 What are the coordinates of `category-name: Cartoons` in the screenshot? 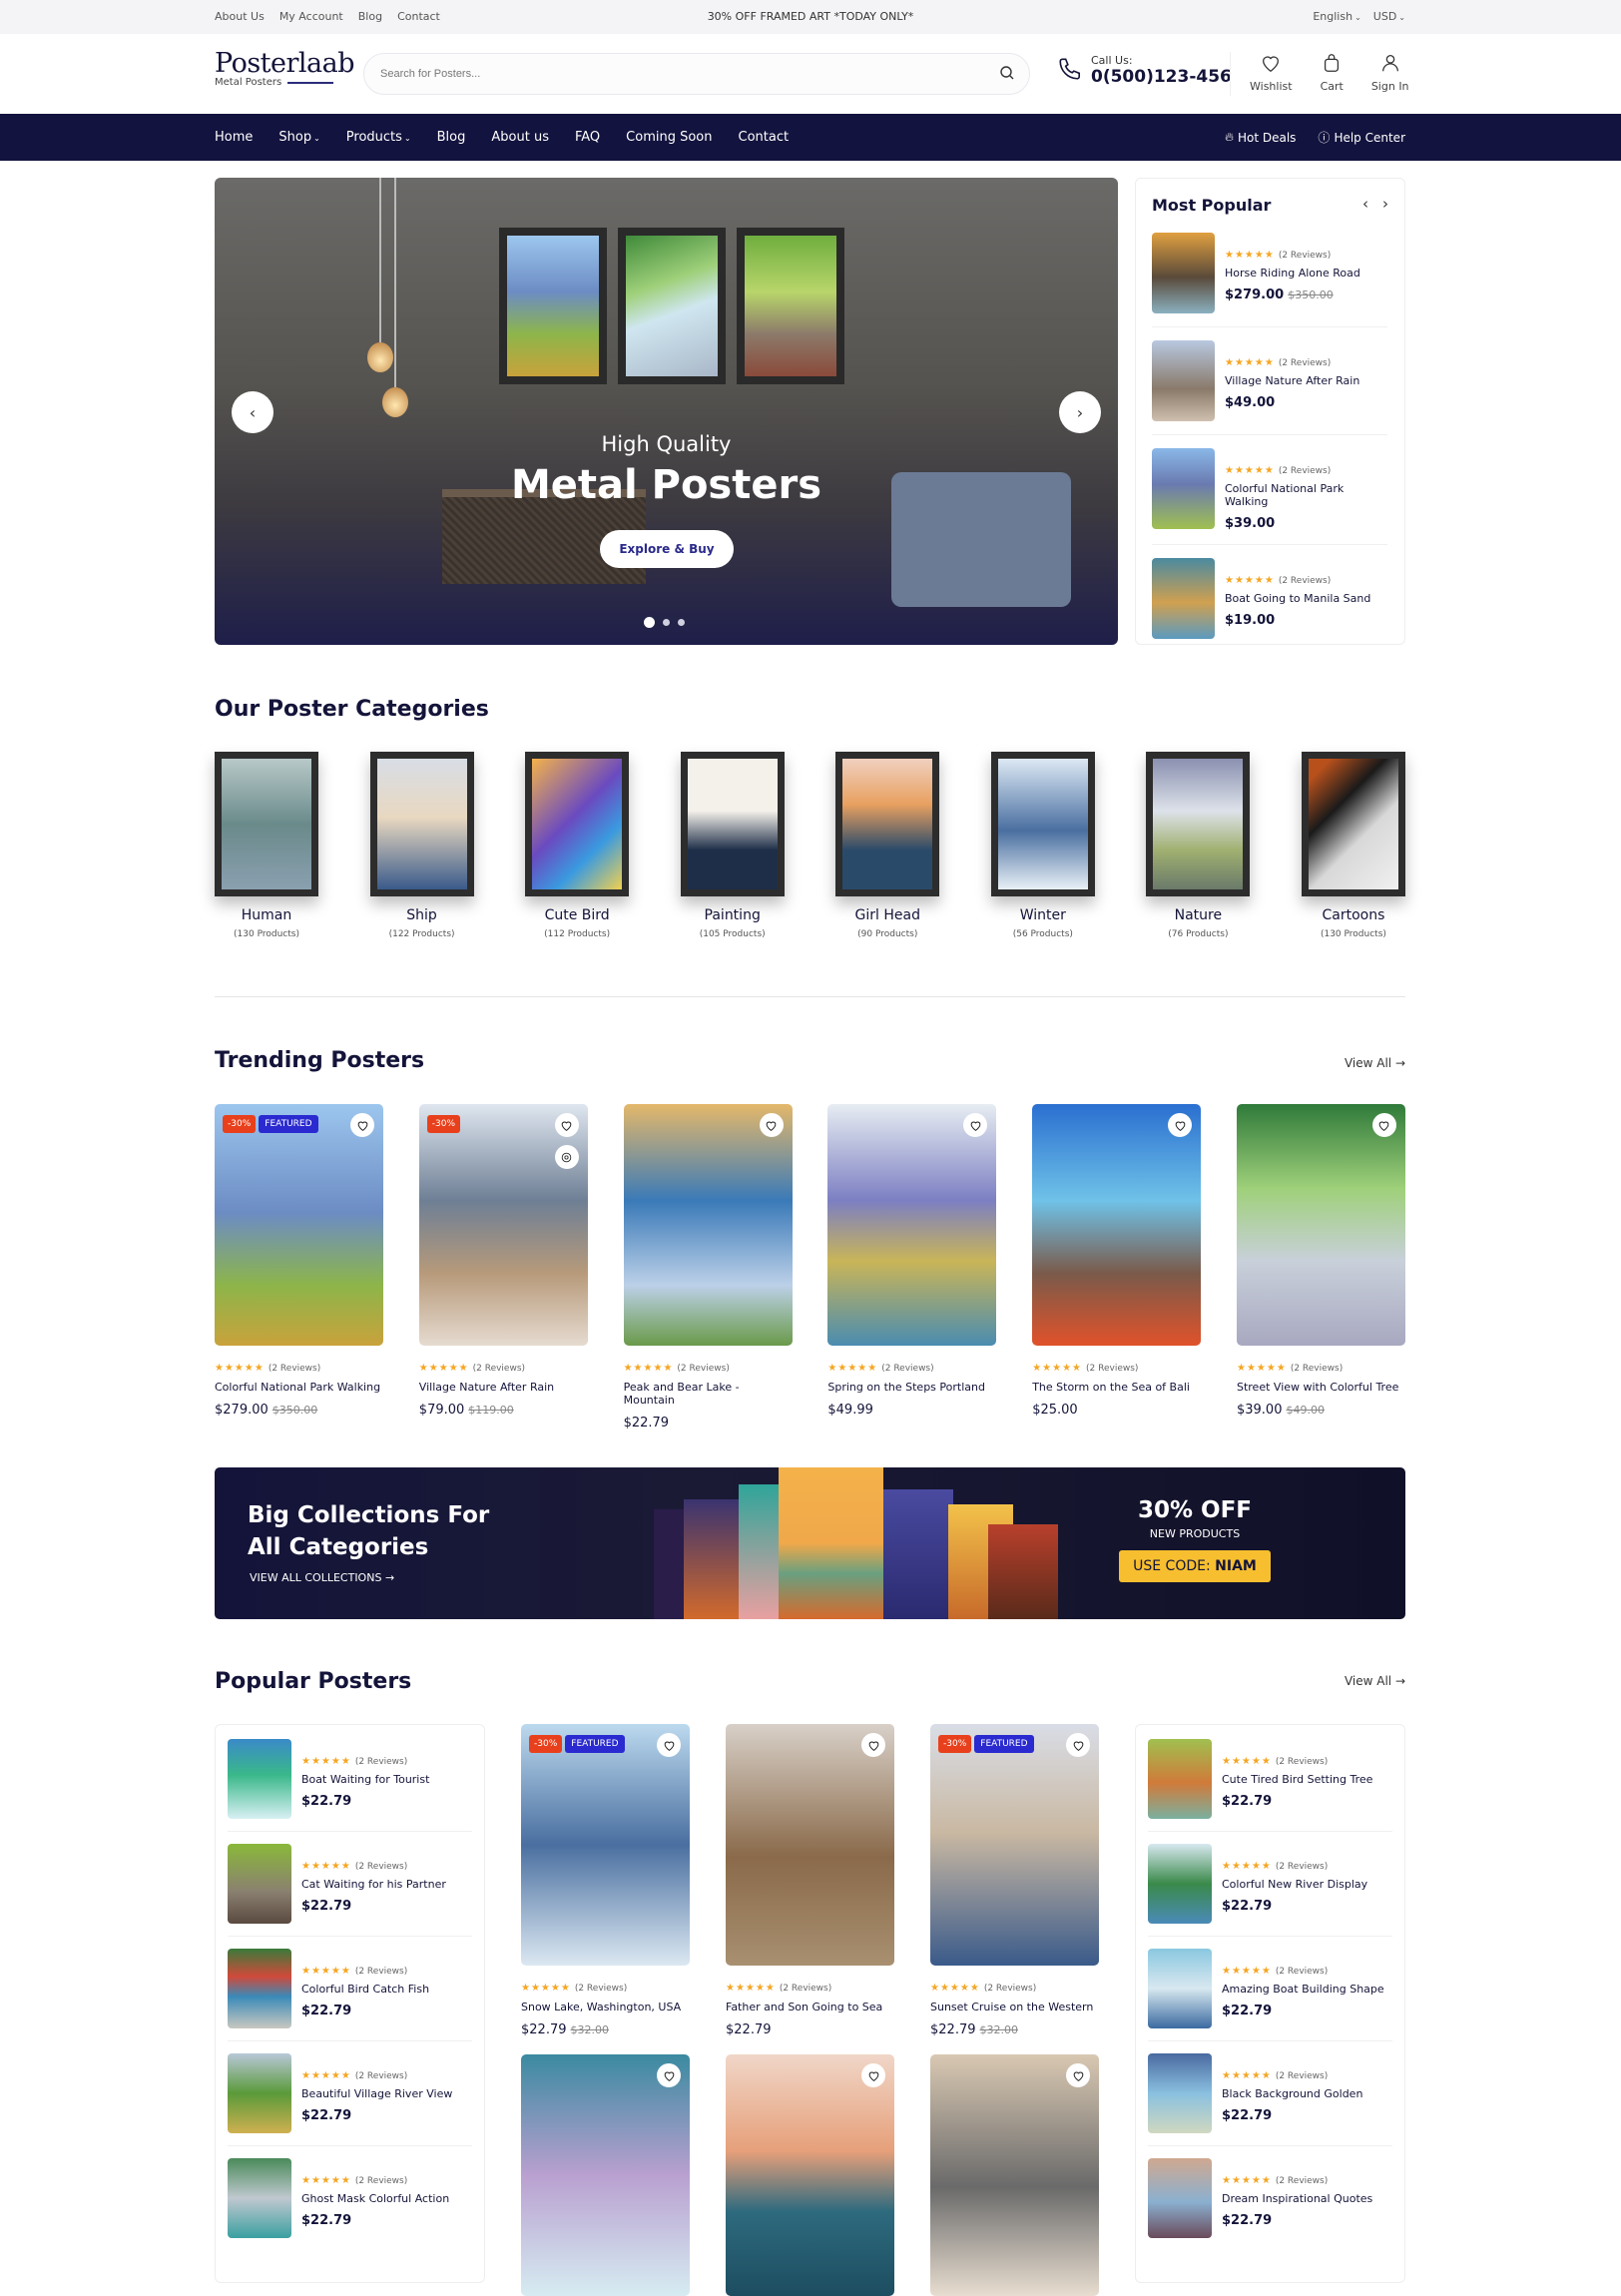 It's located at (1353, 915).